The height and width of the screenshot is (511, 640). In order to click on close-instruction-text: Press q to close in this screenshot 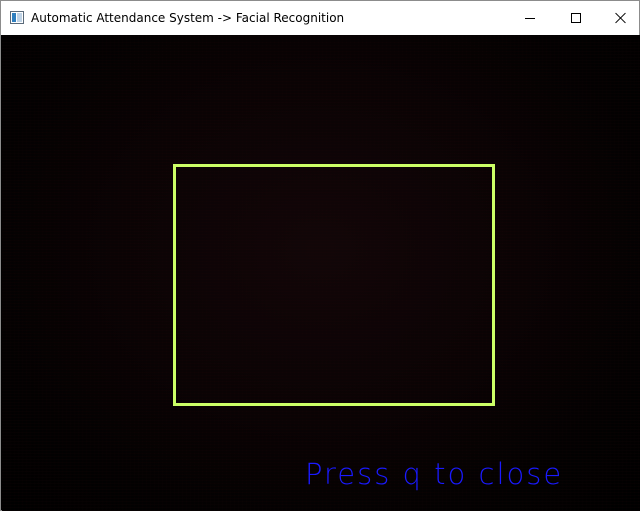, I will do `click(434, 474)`.